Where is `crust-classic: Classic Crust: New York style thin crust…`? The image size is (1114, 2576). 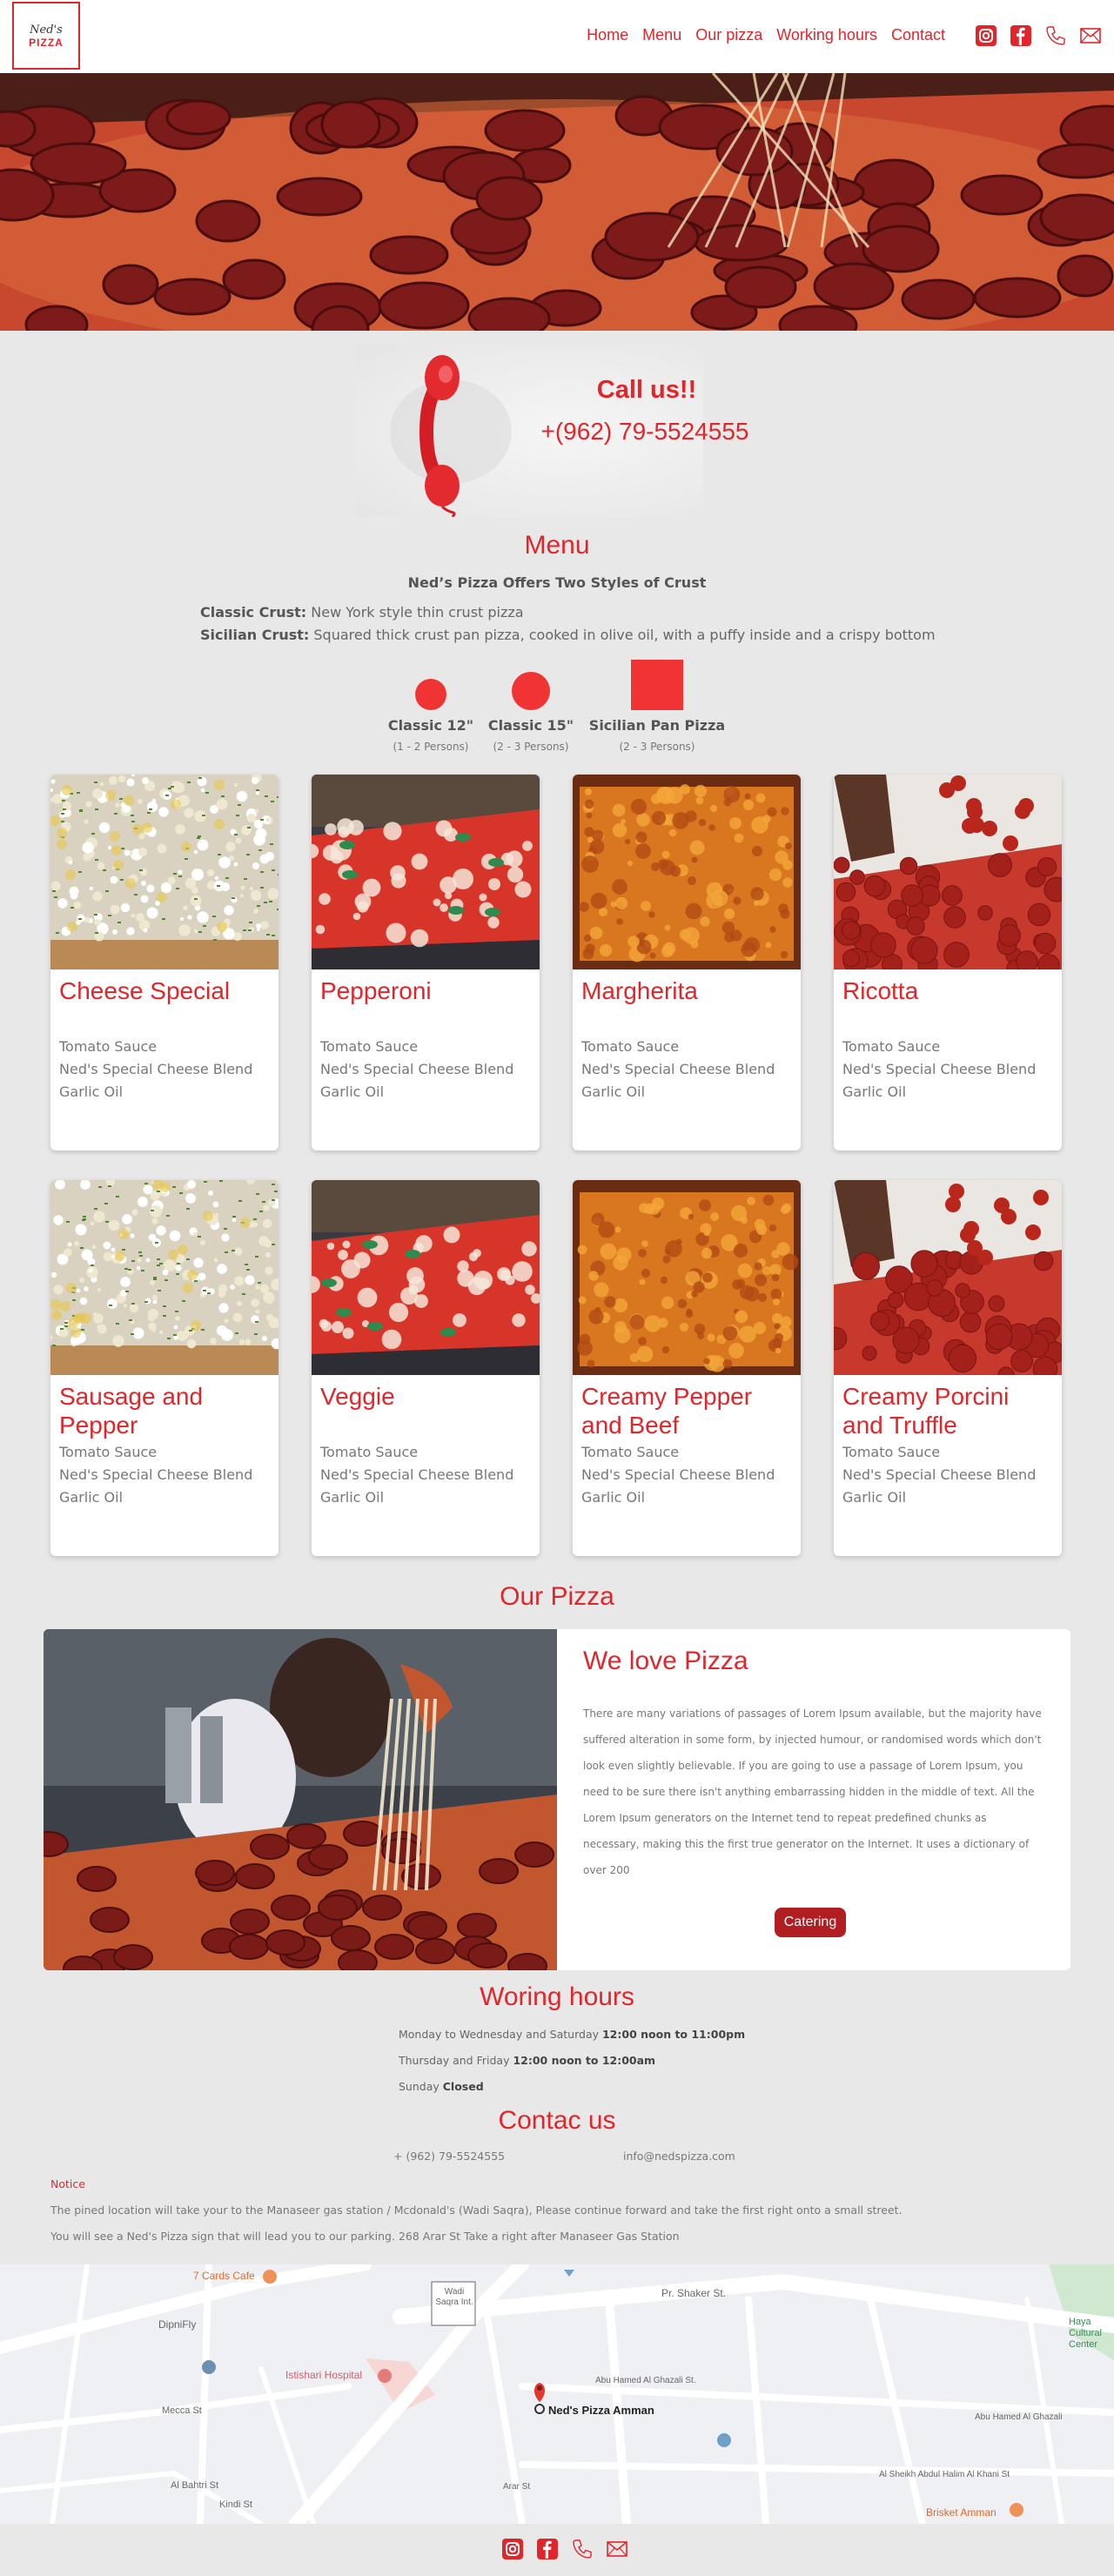
crust-classic: Classic Crust: New York style thin crust… is located at coordinates (362, 612).